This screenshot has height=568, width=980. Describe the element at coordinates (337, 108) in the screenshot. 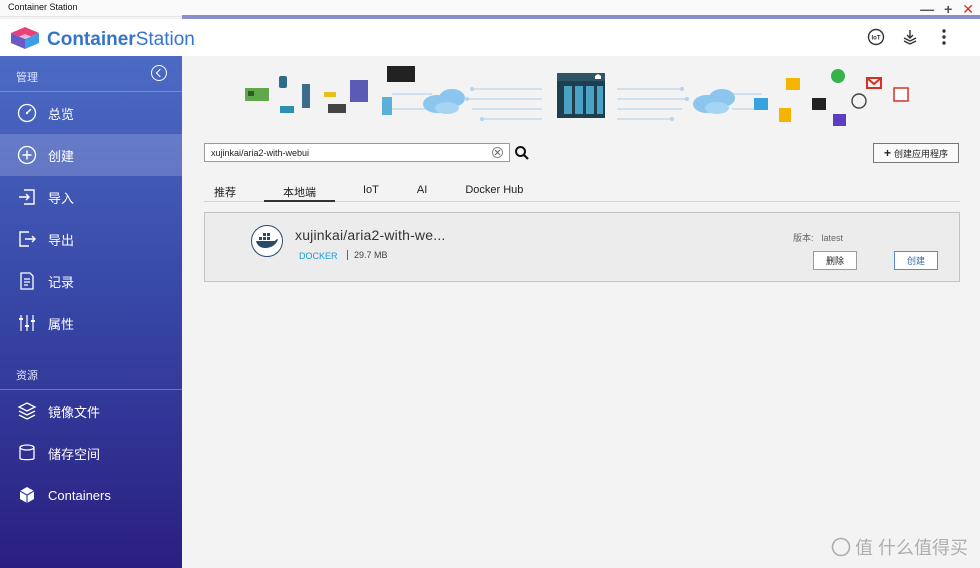

I see `camera-icon` at that location.